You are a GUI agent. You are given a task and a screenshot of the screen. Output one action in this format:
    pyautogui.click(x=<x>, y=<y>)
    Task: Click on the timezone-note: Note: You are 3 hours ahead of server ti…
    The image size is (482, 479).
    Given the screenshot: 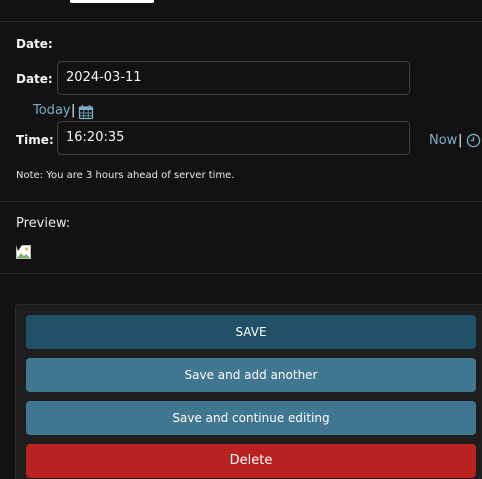 What is the action you would take?
    pyautogui.click(x=125, y=175)
    